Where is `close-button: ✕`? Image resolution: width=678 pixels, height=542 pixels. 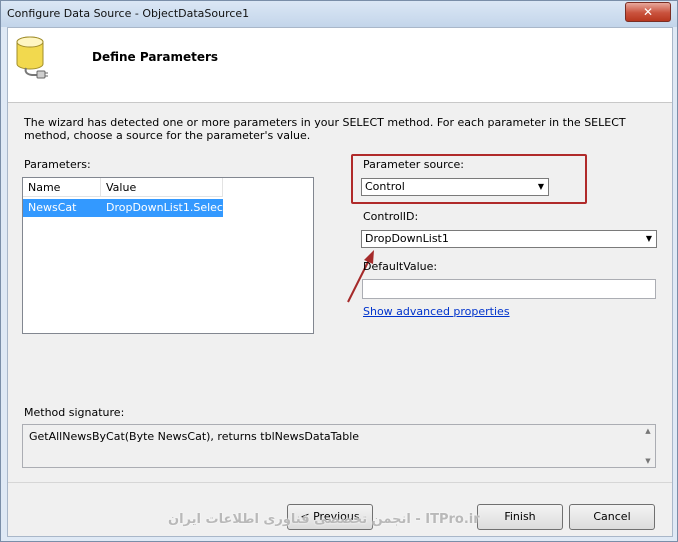
close-button: ✕ is located at coordinates (648, 12).